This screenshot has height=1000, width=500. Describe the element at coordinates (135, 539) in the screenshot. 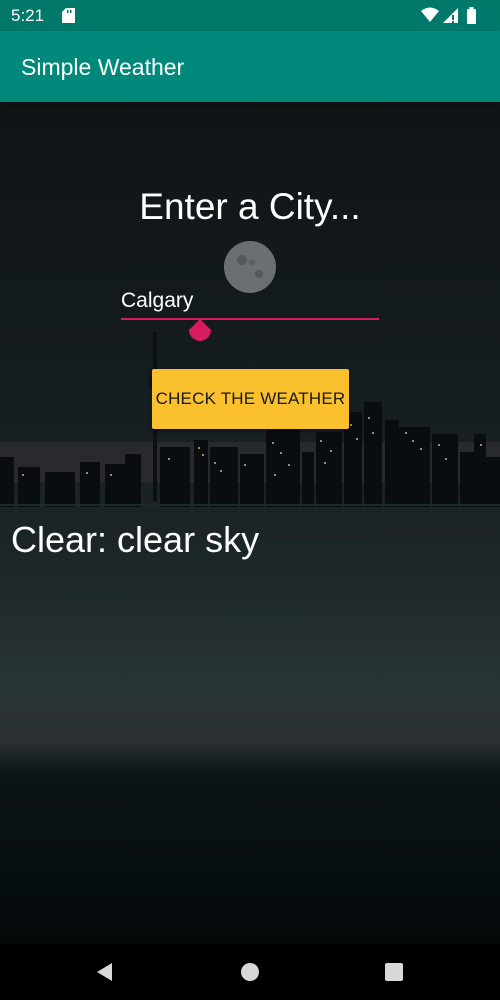

I see `weather-result: Clear: clear sky` at that location.